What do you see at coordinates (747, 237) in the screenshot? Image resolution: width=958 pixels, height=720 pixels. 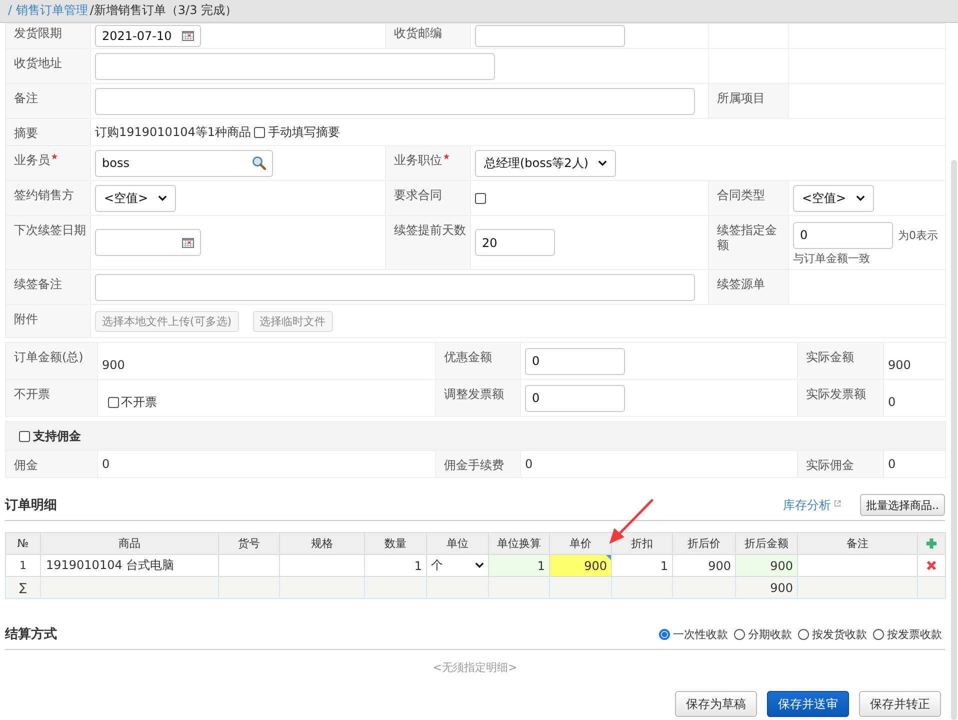 I see `field-label: 续签指定金额` at bounding box center [747, 237].